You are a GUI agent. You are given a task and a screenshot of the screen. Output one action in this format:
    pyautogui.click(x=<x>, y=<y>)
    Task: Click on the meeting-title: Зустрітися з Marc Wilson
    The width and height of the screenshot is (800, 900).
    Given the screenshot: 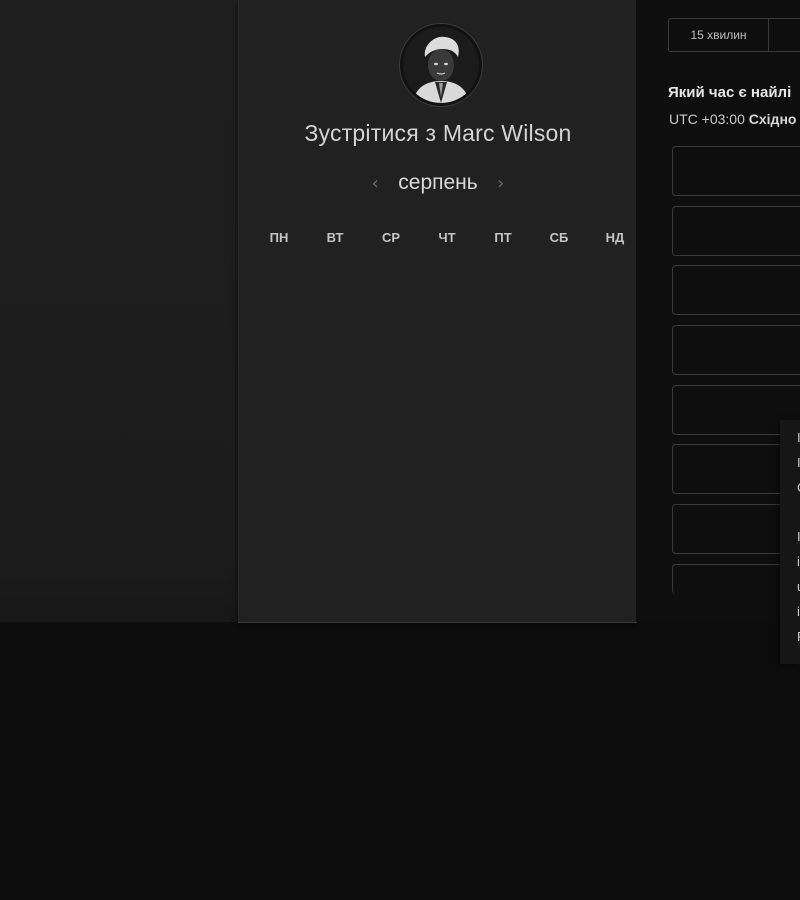 What is the action you would take?
    pyautogui.click(x=438, y=133)
    